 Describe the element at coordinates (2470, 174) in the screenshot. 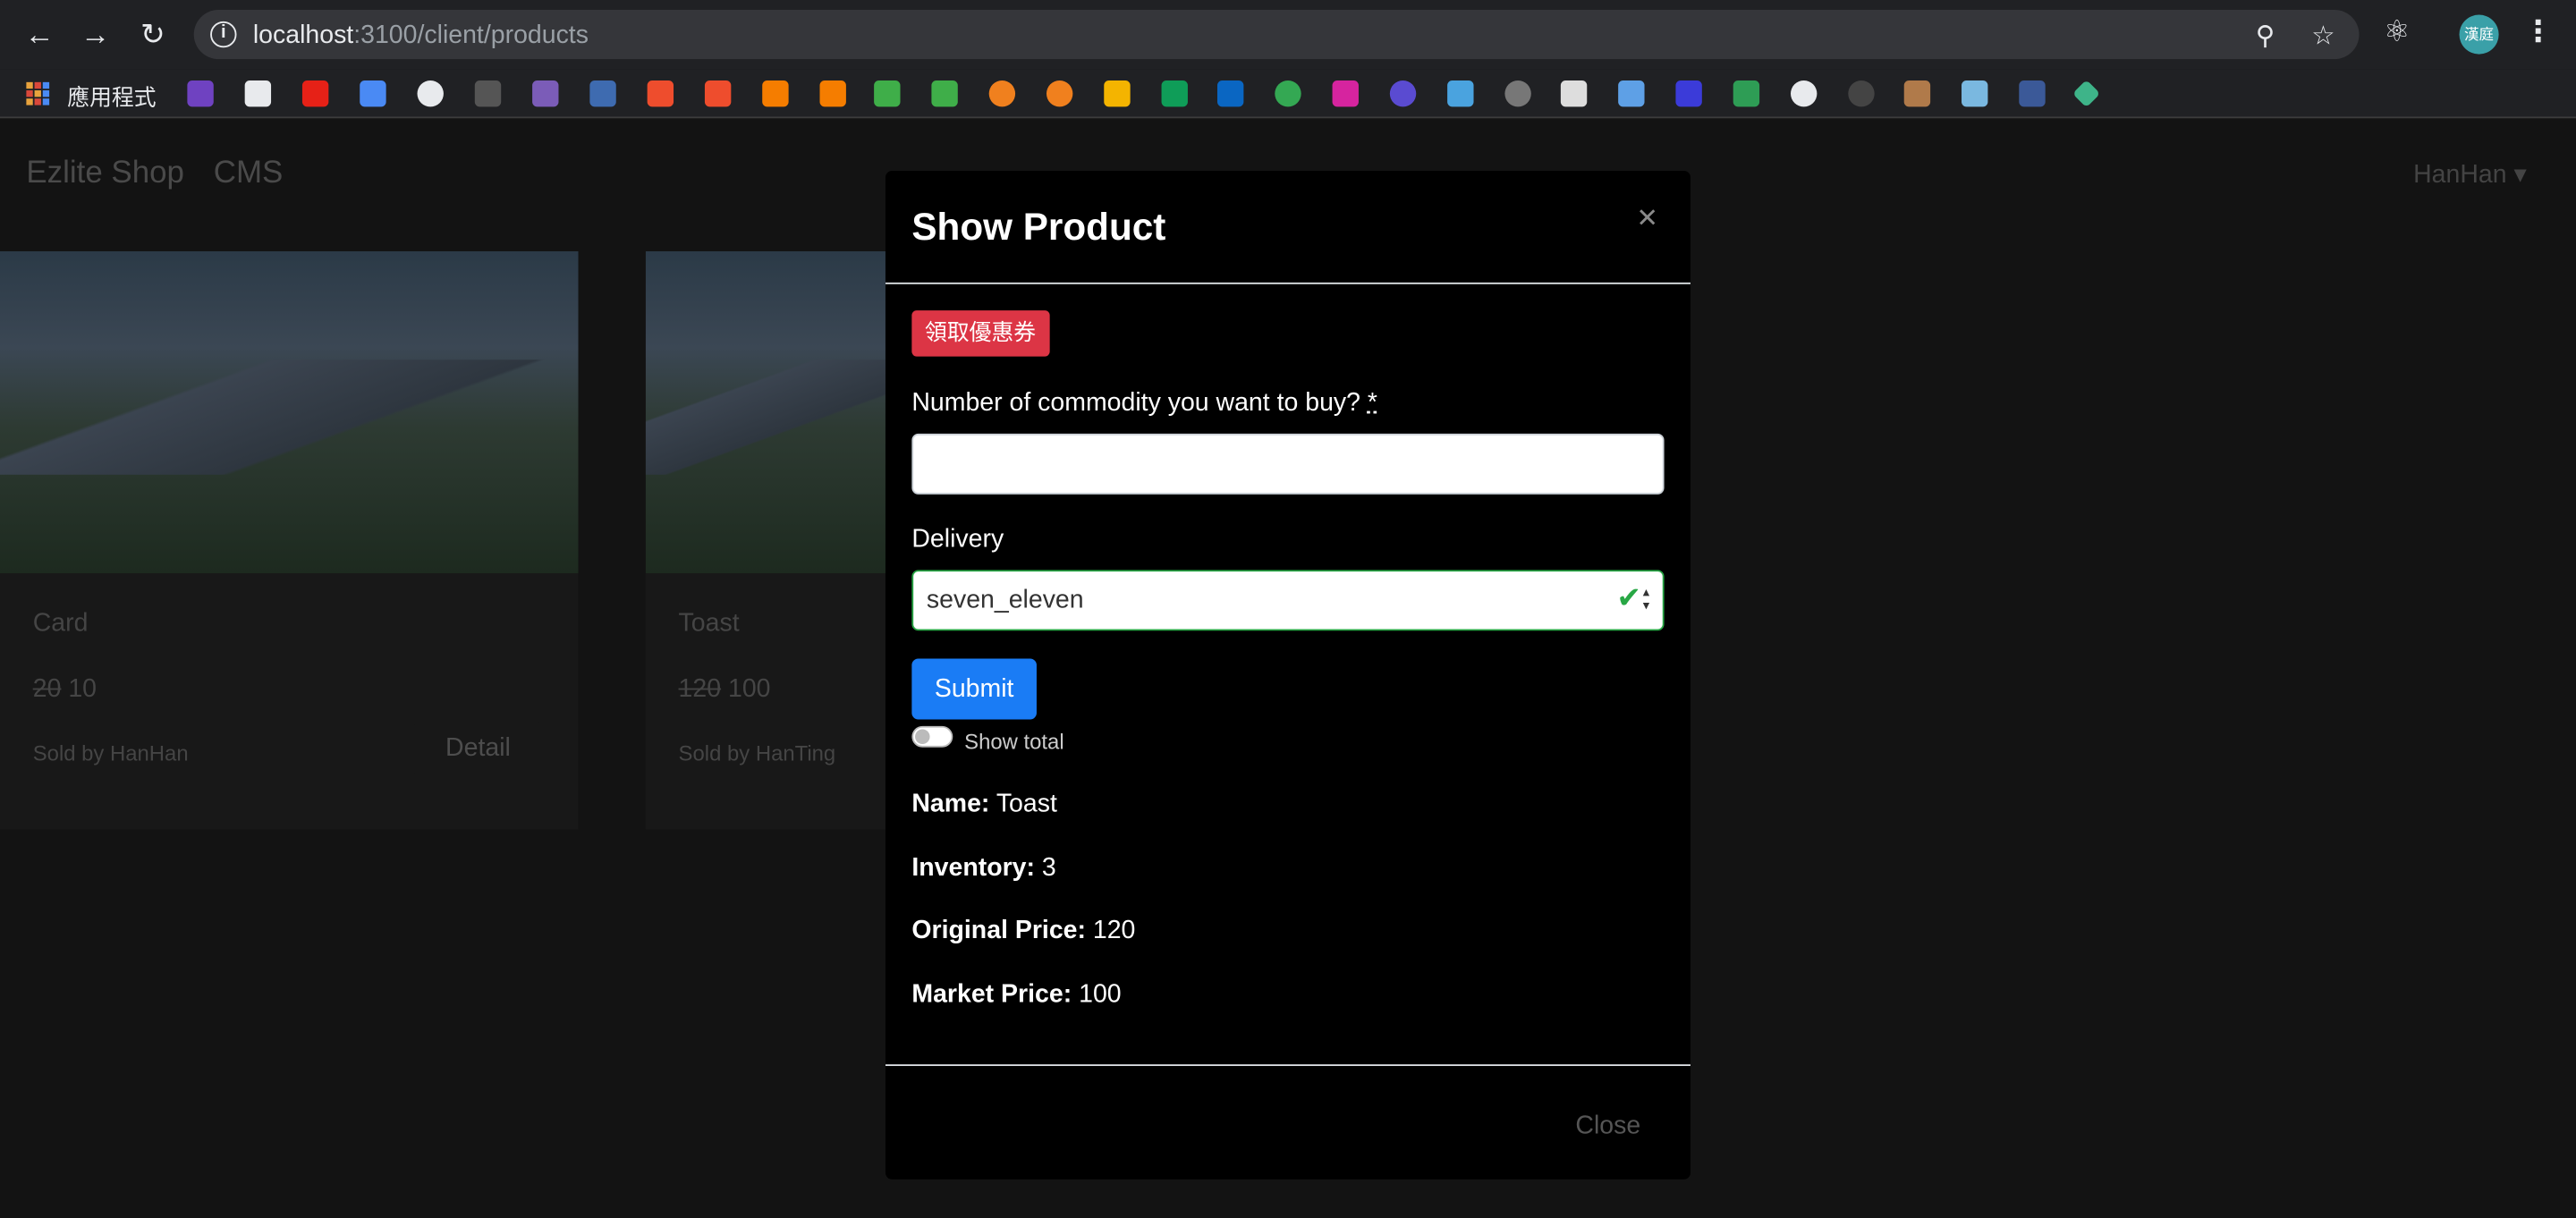

I see `user-menu: HanHan ▾` at that location.